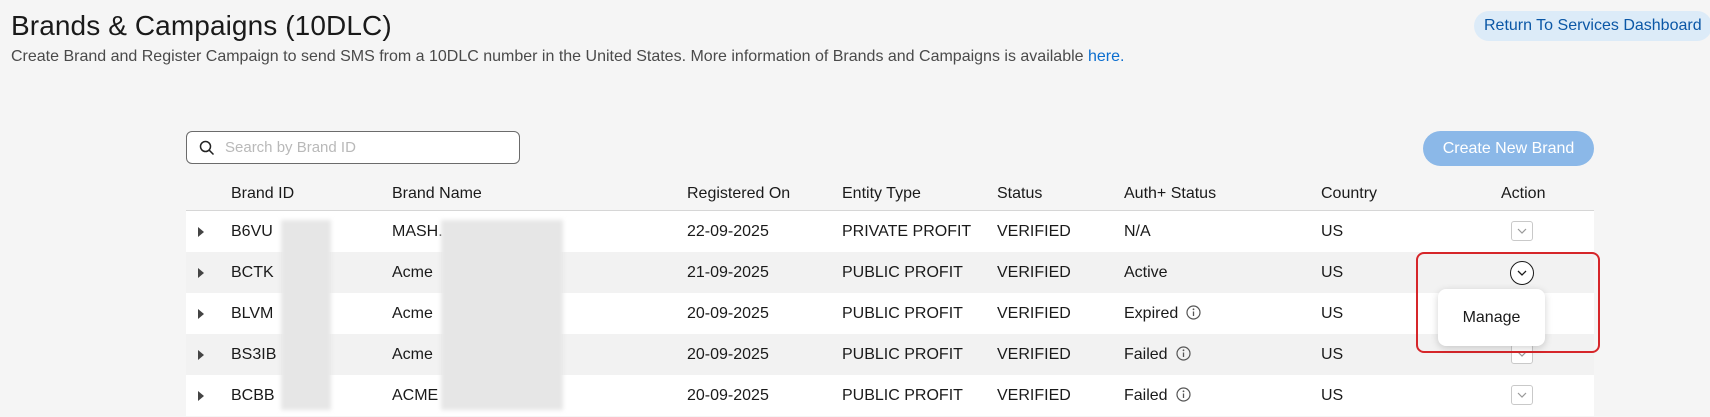 The height and width of the screenshot is (417, 1710). What do you see at coordinates (1170, 194) in the screenshot?
I see `column-header-auth-status: Auth+ Status` at bounding box center [1170, 194].